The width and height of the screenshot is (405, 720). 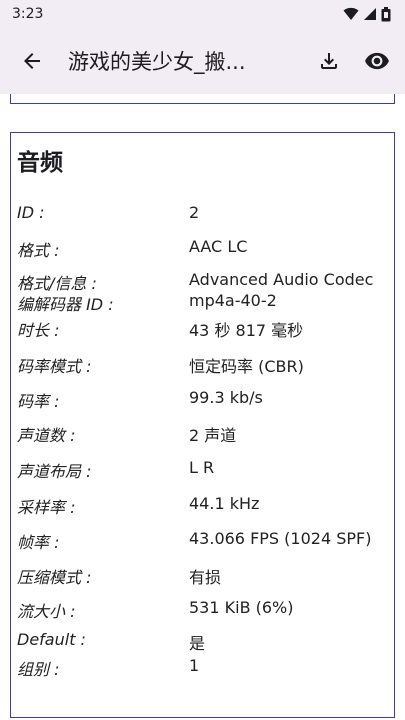 I want to click on section-heading: 音频, so click(x=40, y=163).